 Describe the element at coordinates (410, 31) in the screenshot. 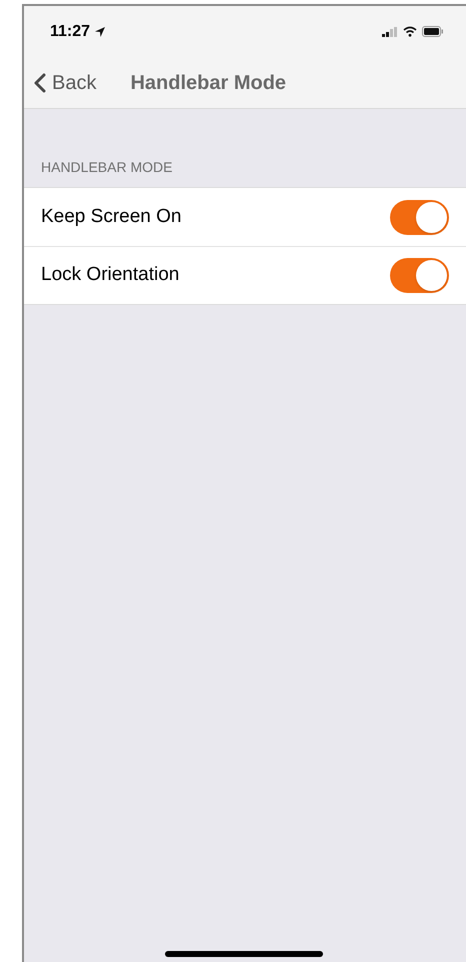

I see `wifi-icon` at that location.